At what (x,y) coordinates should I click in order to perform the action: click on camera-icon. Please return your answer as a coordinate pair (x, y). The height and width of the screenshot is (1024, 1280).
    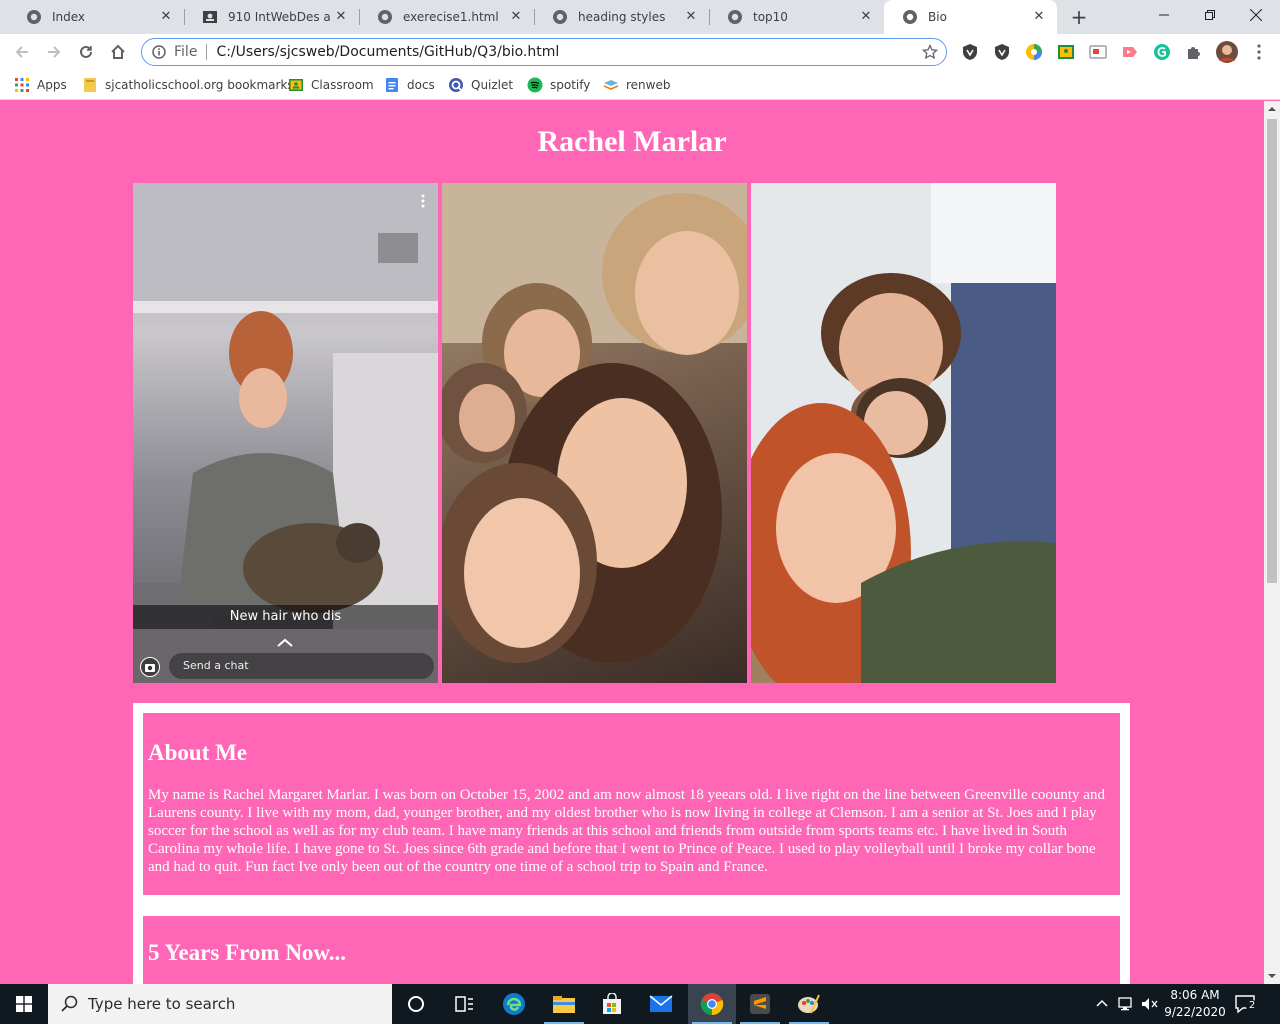
    Looking at the image, I should click on (150, 667).